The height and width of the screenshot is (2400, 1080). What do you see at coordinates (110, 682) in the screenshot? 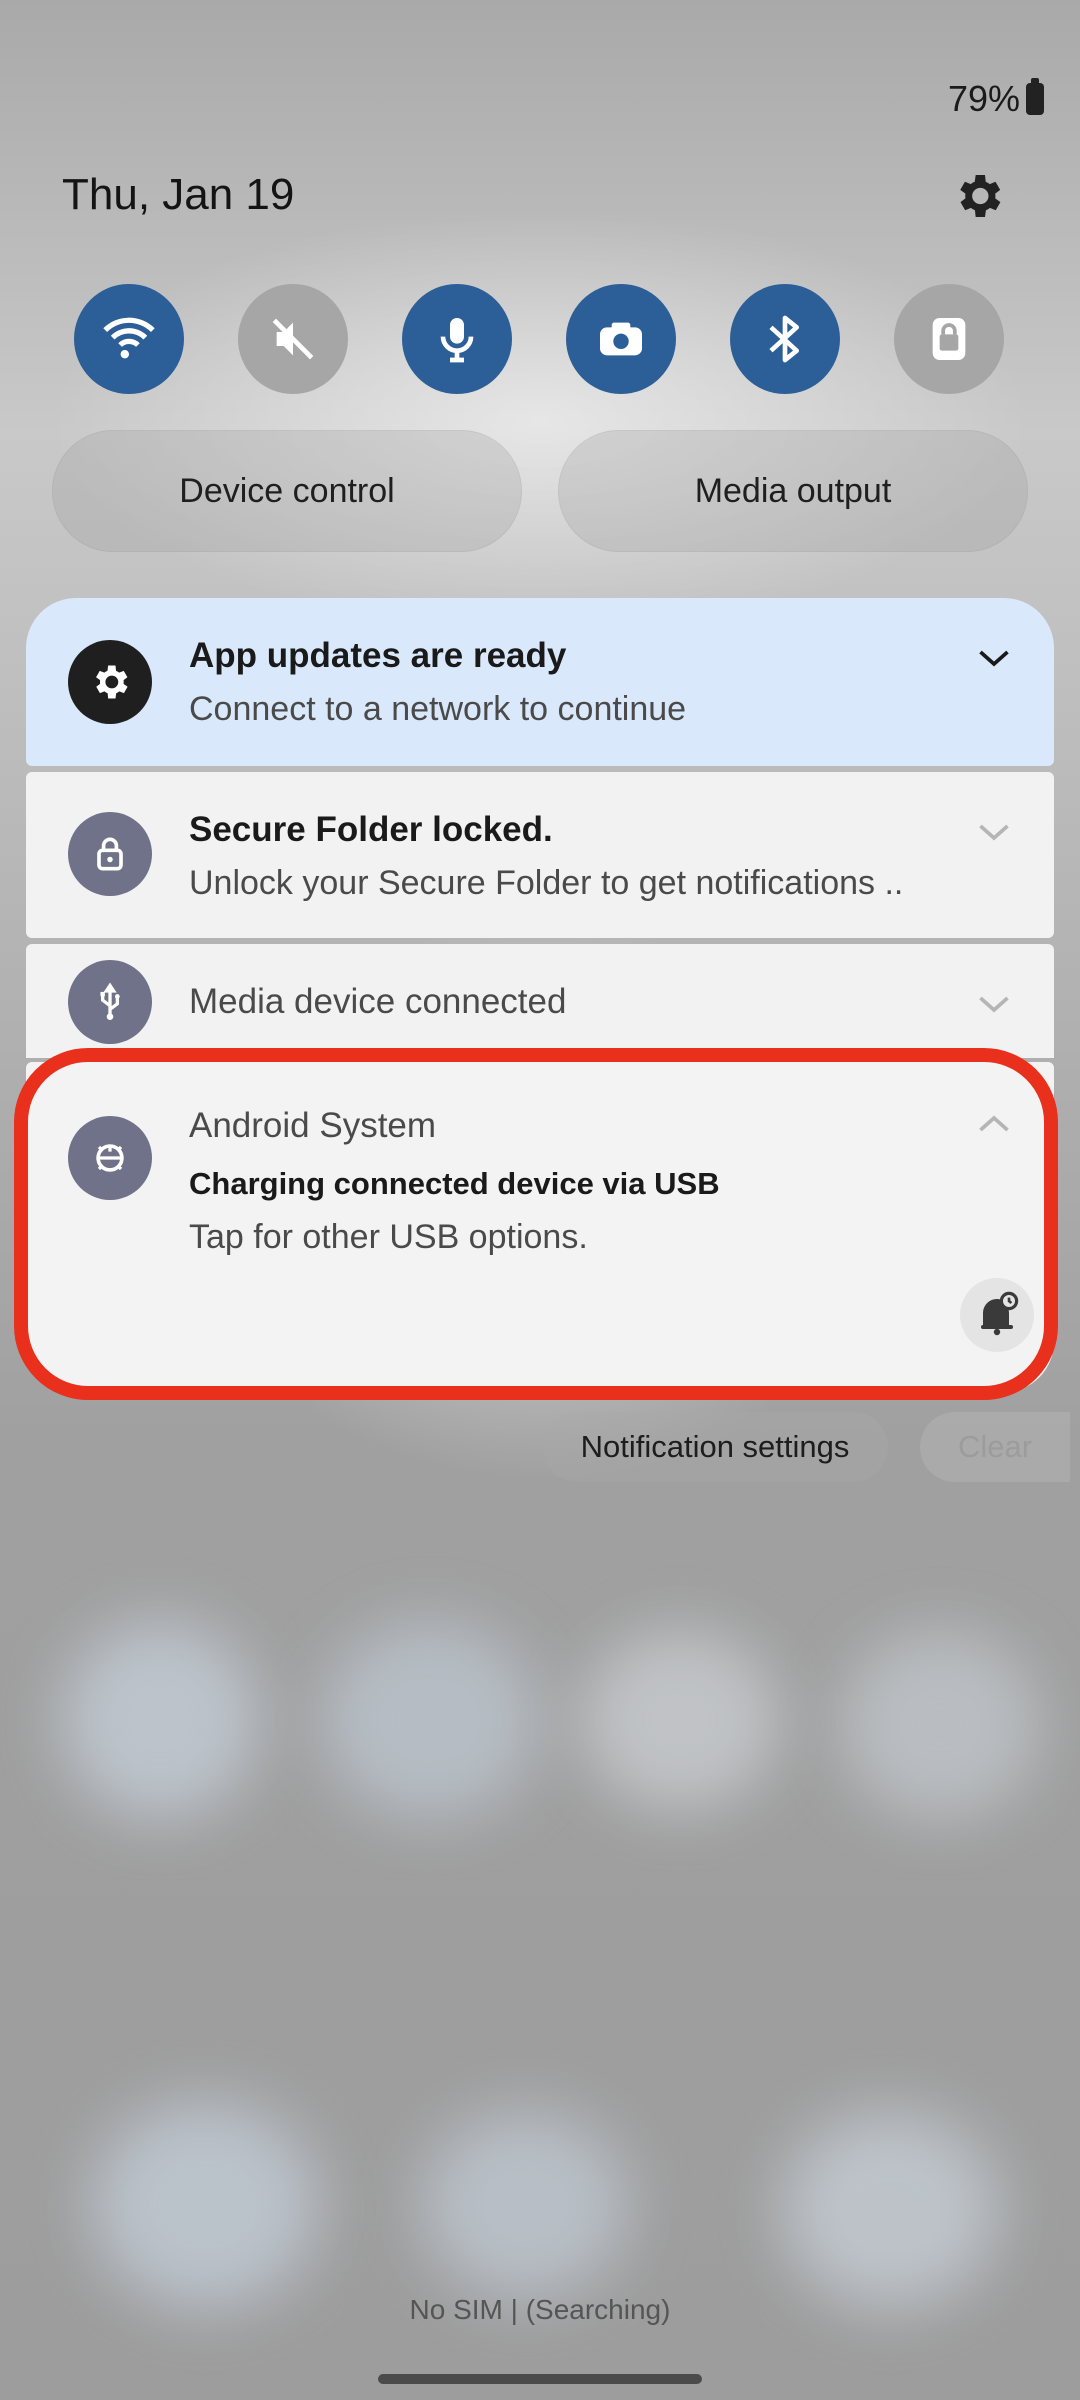
I see `gear-icon` at bounding box center [110, 682].